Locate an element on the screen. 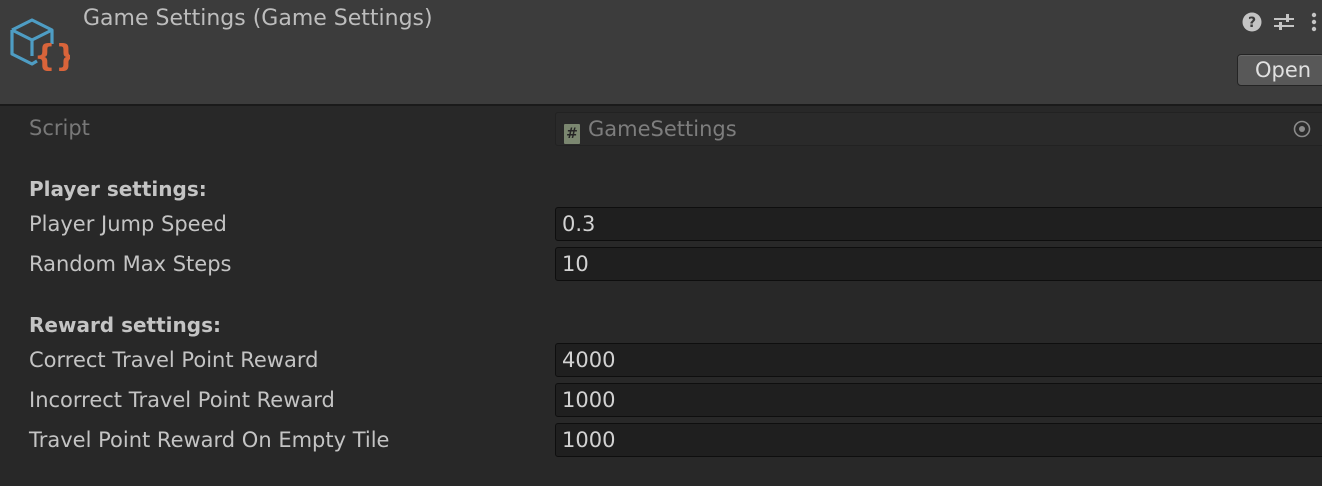 The height and width of the screenshot is (486, 1322). player-jump-speed-label: Player Jump Speed is located at coordinates (128, 224).